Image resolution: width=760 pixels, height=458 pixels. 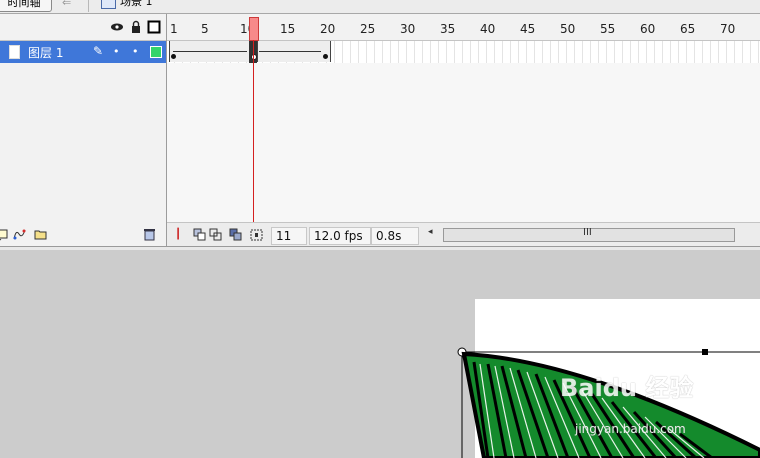 I want to click on insert-folder-icon, so click(x=40, y=234).